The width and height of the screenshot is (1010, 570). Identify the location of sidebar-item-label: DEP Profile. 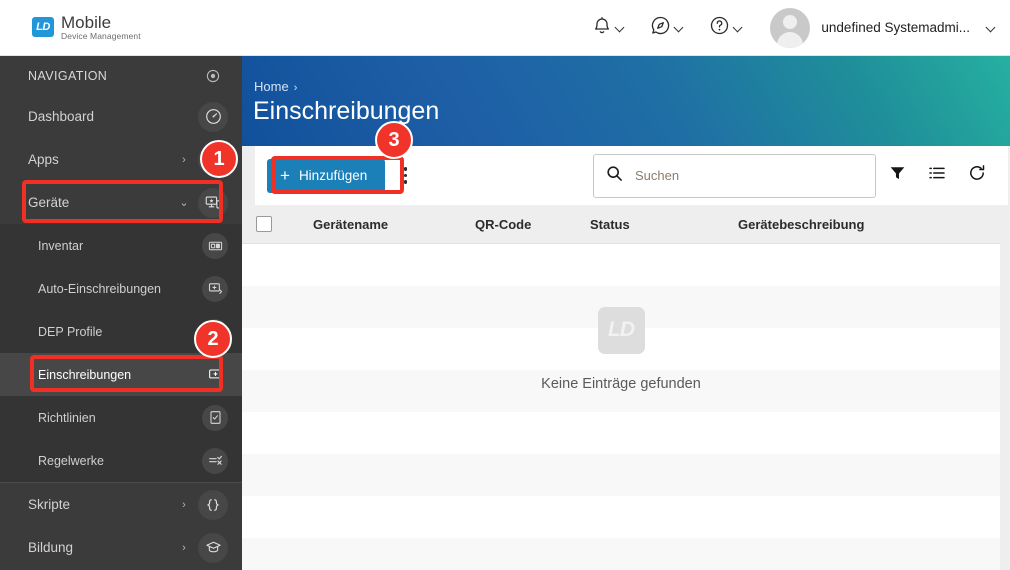
(70, 331).